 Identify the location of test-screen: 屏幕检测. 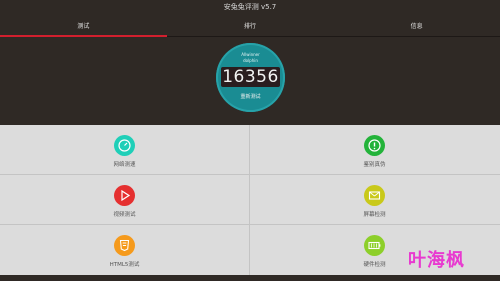
(374, 199).